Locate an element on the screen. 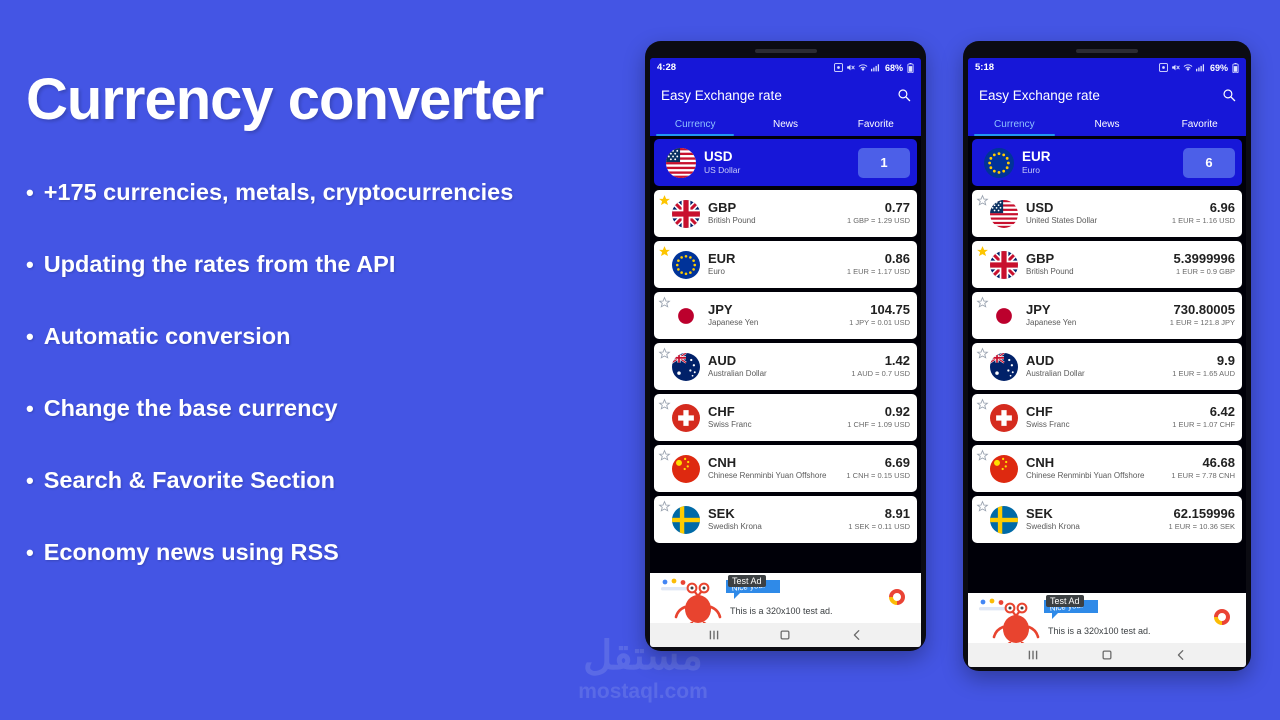  screenshot-icon is located at coordinates (1163, 67).